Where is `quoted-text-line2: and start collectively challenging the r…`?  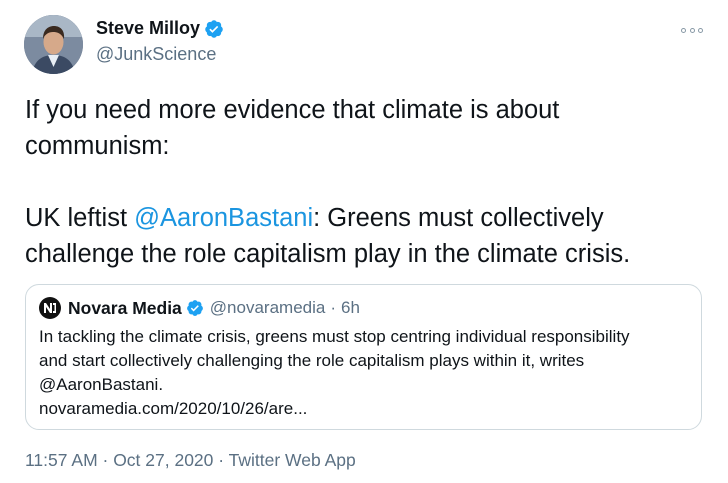 quoted-text-line2: and start collectively challenging the r… is located at coordinates (312, 360).